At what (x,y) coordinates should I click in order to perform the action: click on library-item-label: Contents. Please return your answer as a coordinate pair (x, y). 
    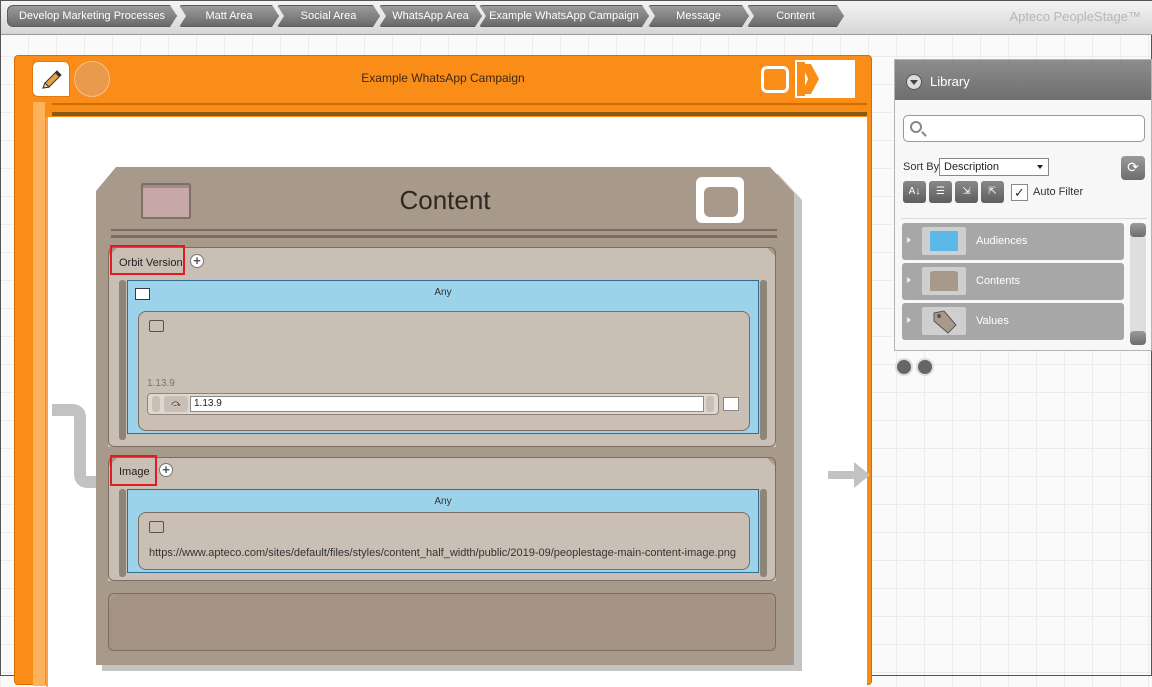
    Looking at the image, I should click on (998, 281).